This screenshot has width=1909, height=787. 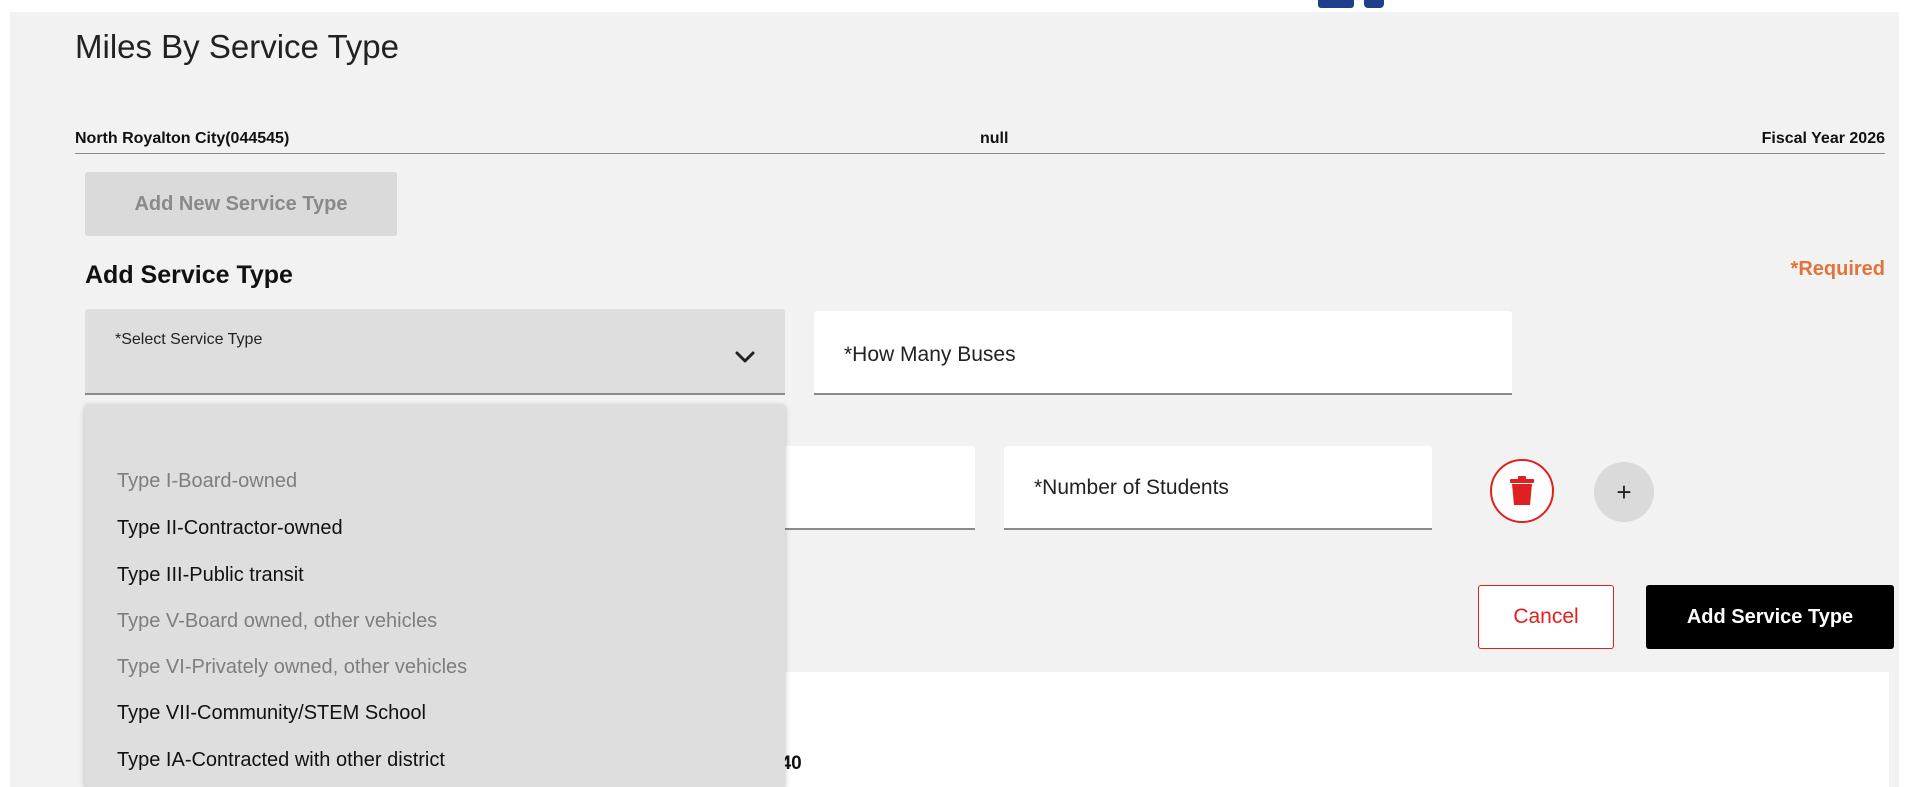 I want to click on dropdown-option: Type VII-Community/STEM School, so click(x=271, y=713).